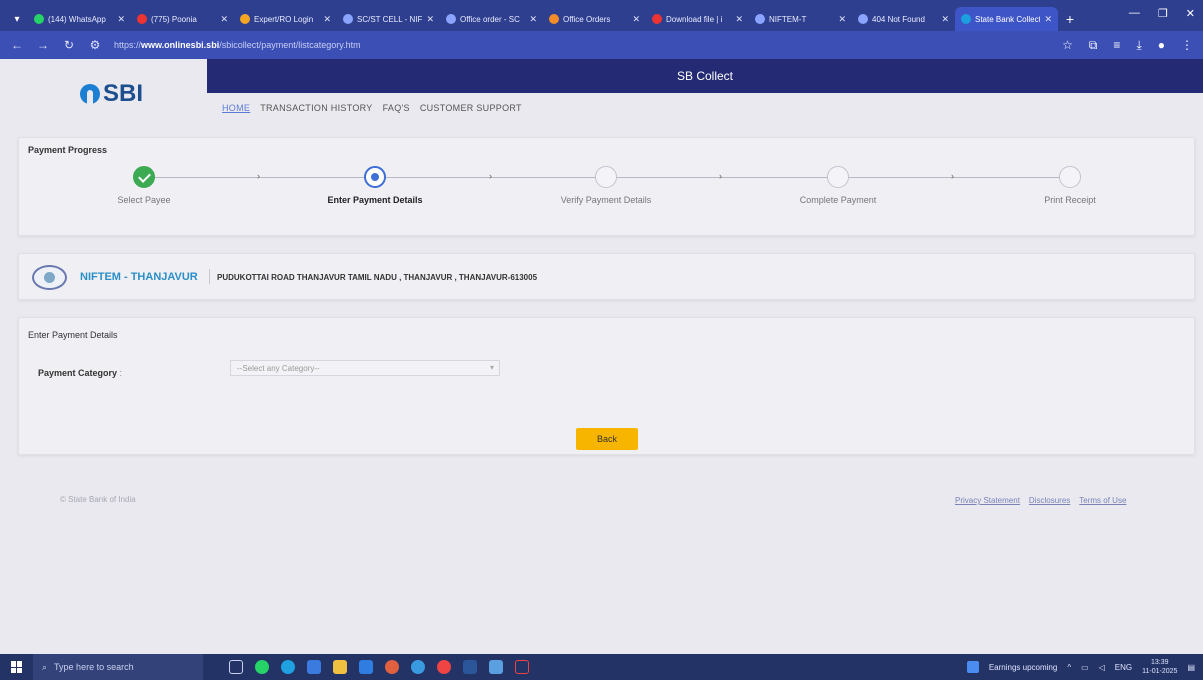 This screenshot has width=1203, height=680. I want to click on browser-tab: (775) Poonia ✕, so click(182, 19).